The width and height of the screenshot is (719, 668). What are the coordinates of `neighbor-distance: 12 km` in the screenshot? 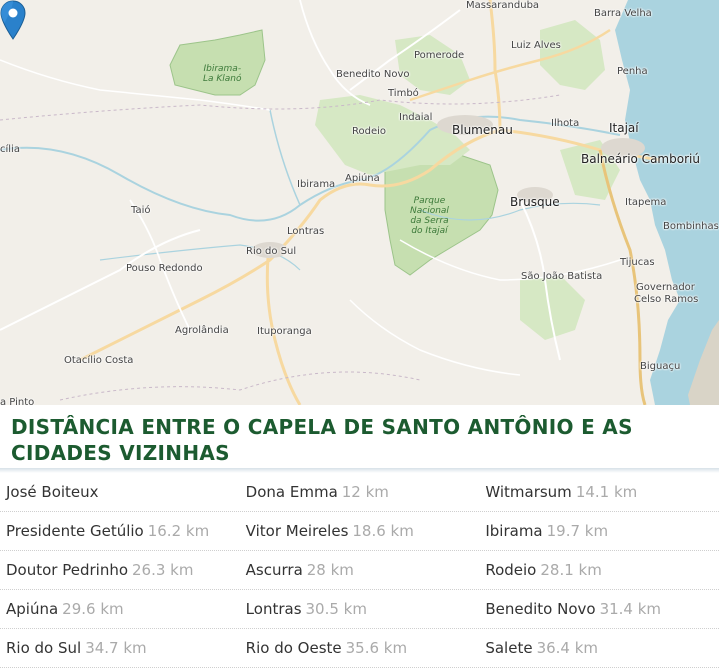 It's located at (365, 492).